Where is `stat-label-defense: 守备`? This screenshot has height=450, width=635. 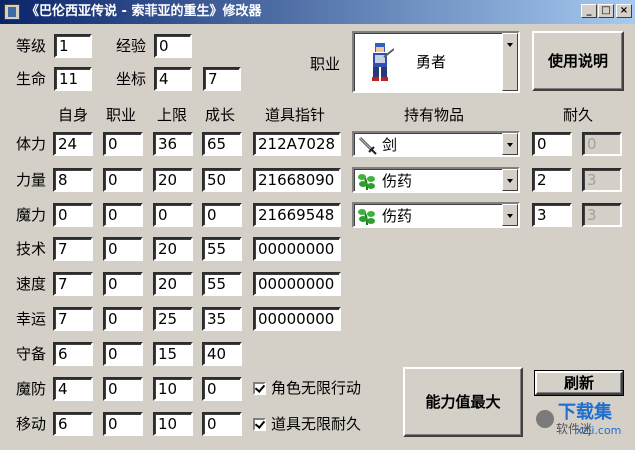 stat-label-defense: 守备 is located at coordinates (31, 354).